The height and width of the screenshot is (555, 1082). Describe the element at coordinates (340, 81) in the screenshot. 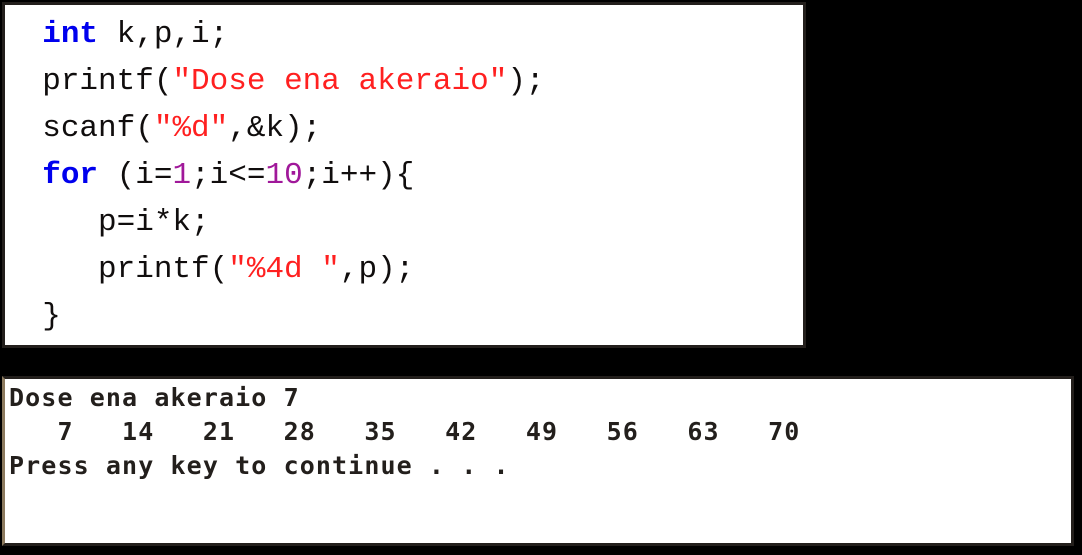

I see `code-token-string: "Dose ena akeraio"` at that location.